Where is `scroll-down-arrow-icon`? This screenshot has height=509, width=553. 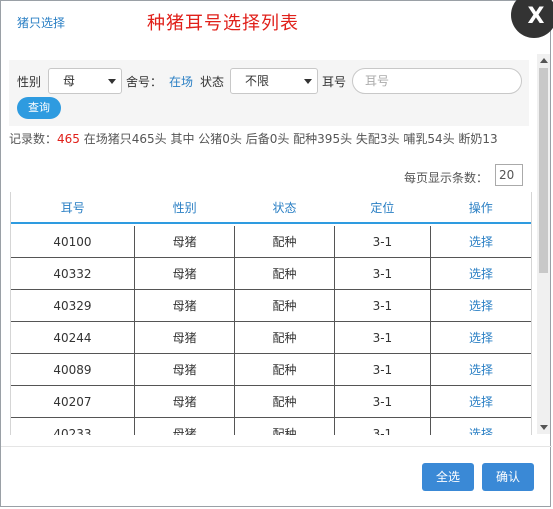 scroll-down-arrow-icon is located at coordinates (544, 427).